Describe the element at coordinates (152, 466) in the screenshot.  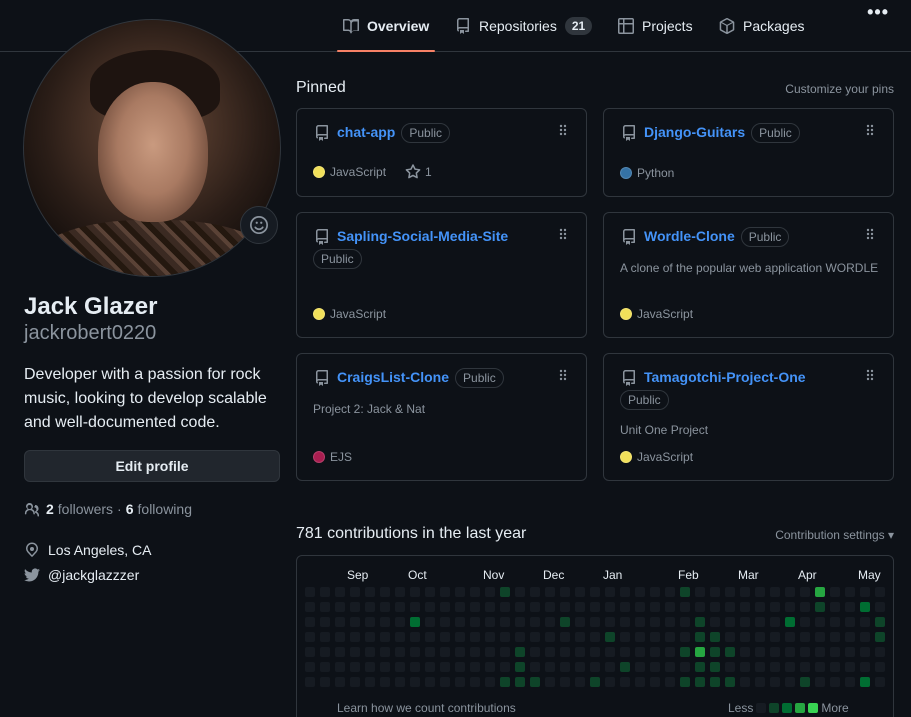
I see `edit-profile-button: Edit profile` at that location.